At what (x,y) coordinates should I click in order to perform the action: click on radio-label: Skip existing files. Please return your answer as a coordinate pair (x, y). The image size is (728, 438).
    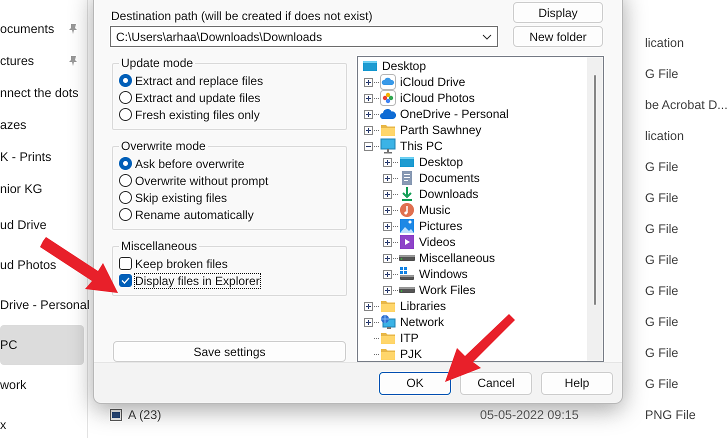
    Looking at the image, I should click on (181, 197).